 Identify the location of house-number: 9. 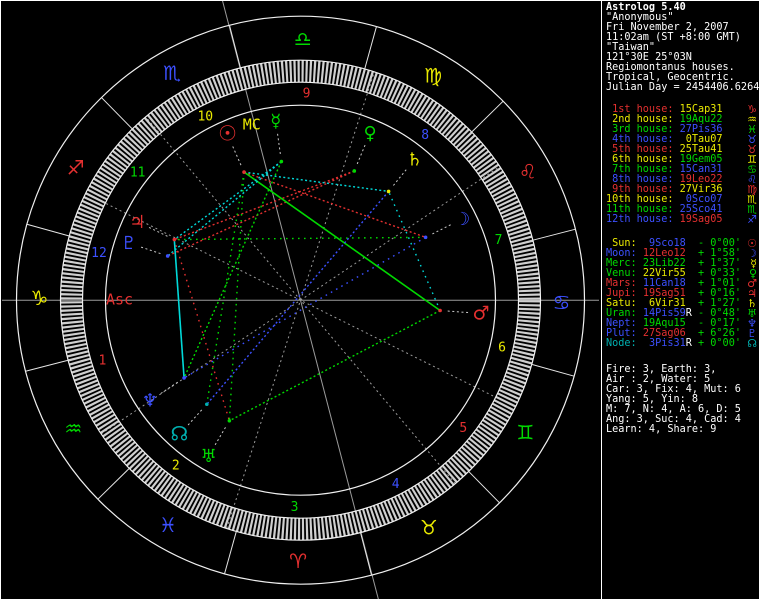
(307, 93).